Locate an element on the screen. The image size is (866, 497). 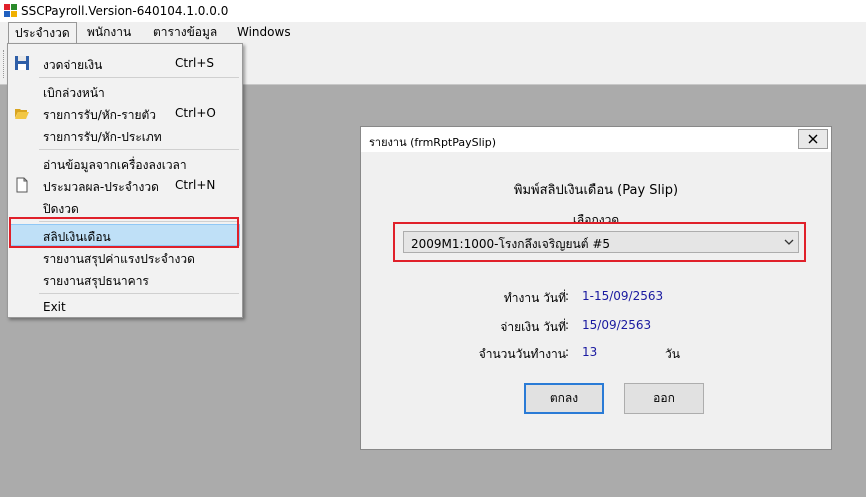
menu-windows: Windows is located at coordinates (264, 32).